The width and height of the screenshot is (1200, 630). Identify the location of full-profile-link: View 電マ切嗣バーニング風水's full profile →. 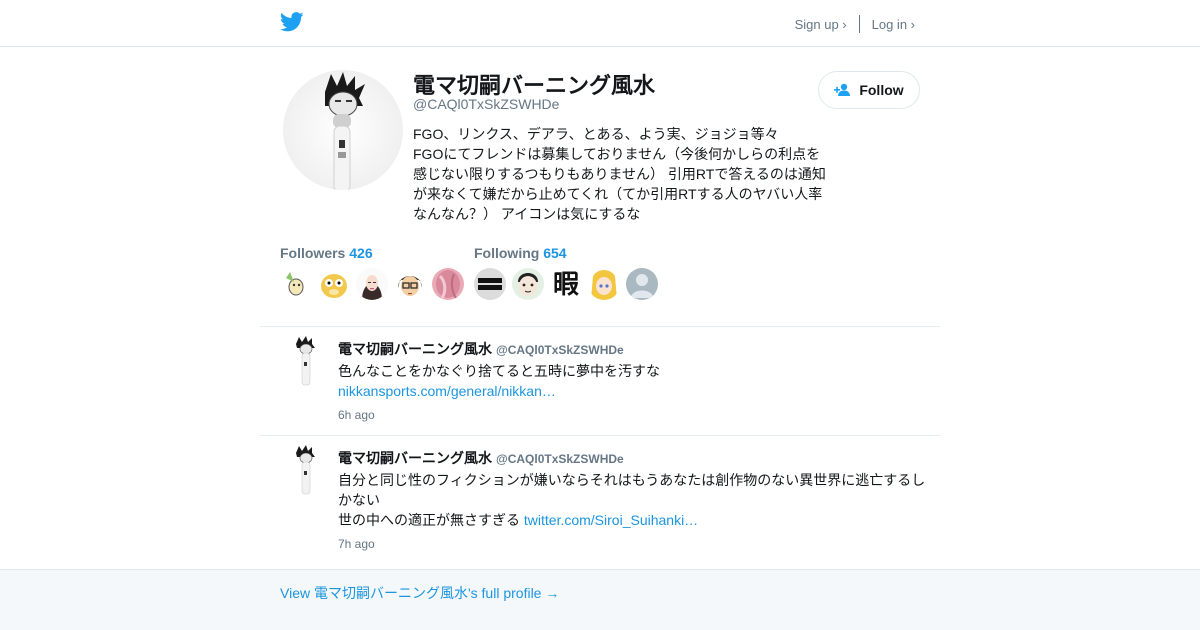
(419, 593).